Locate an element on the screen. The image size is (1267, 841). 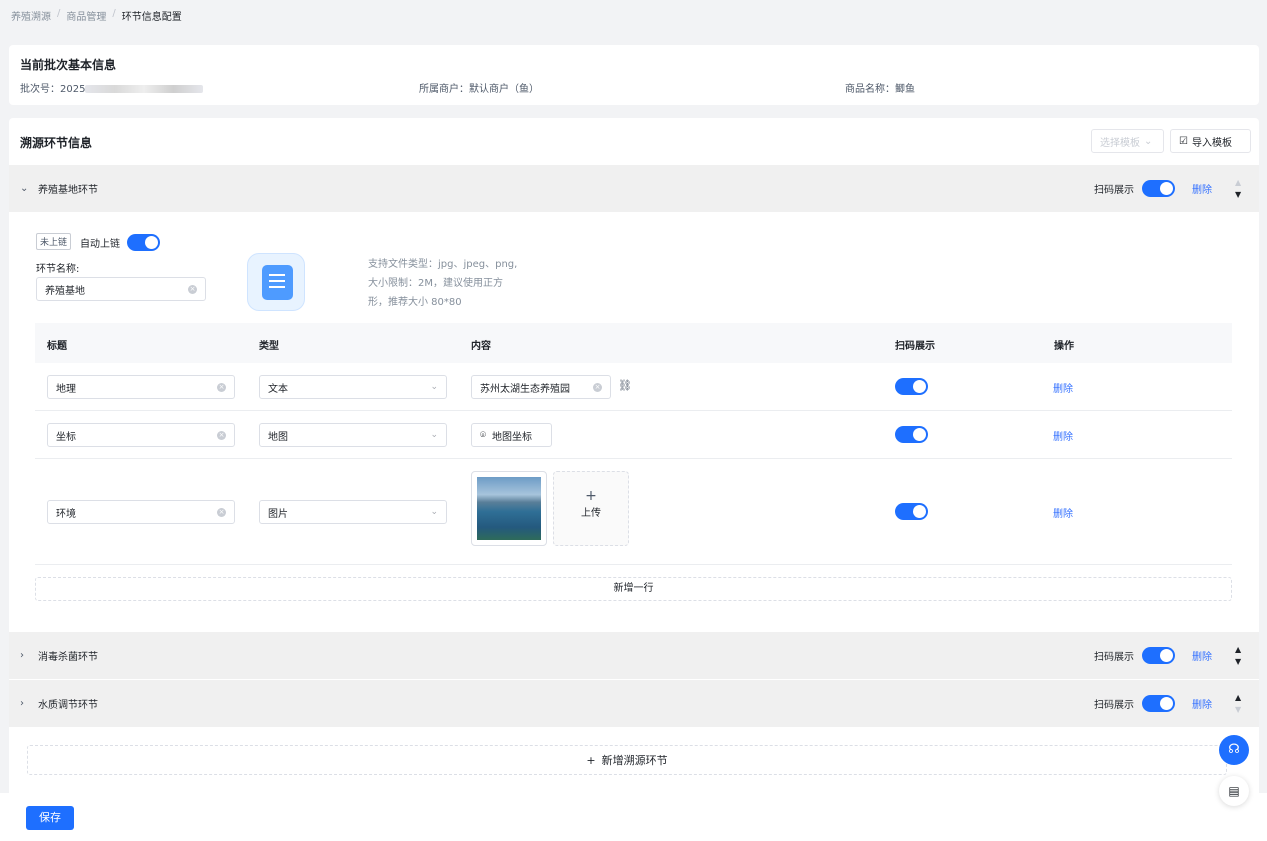
lake-photo is located at coordinates (509, 508).